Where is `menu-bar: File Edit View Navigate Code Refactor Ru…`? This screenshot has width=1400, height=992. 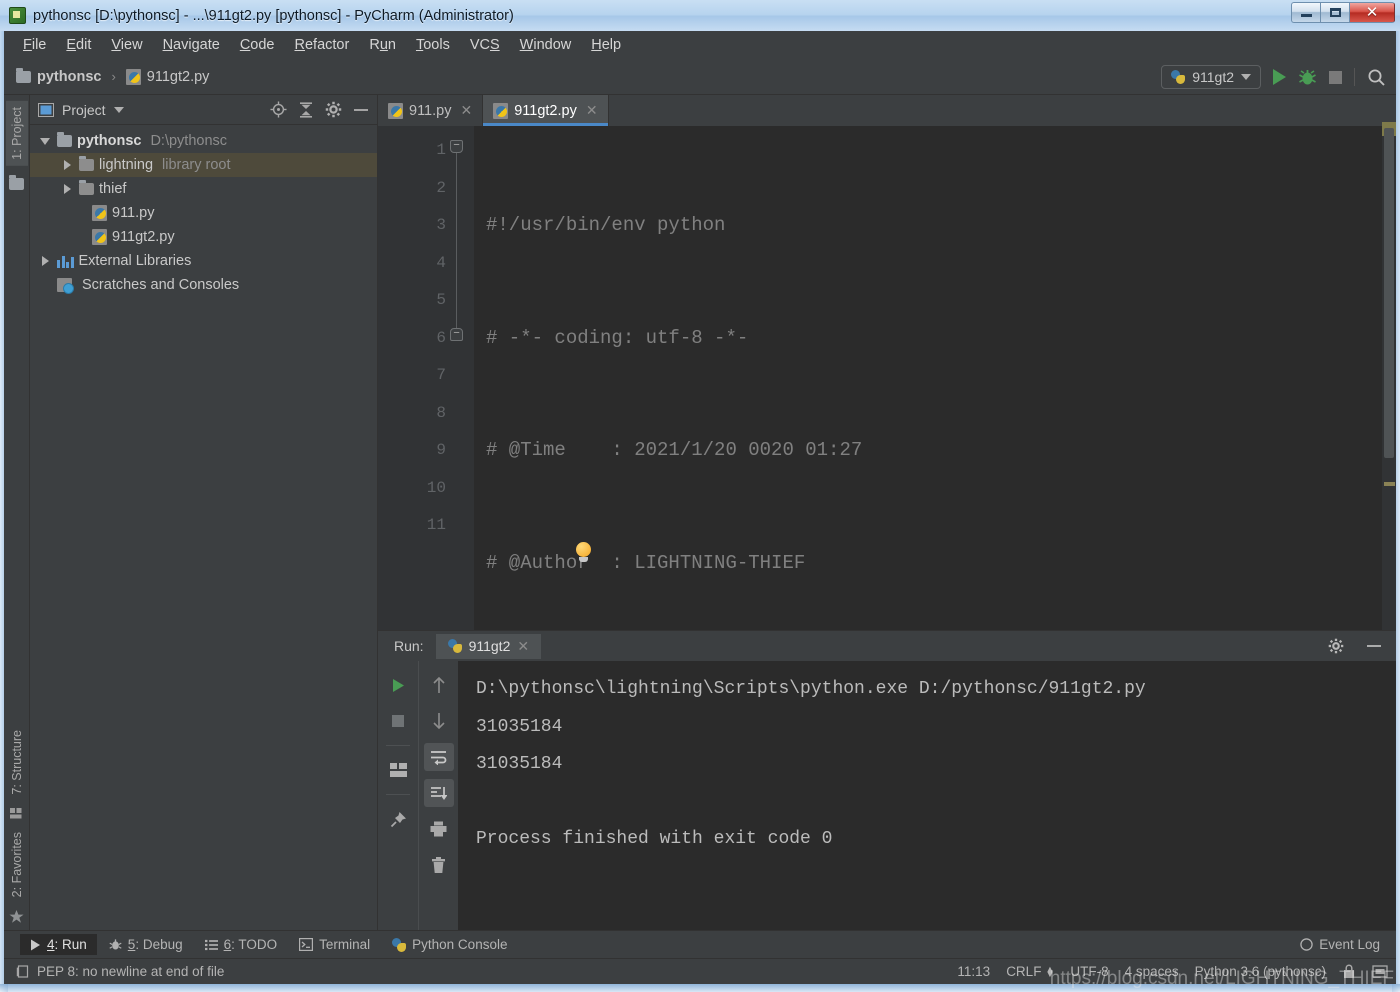 menu-bar: File Edit View Navigate Code Refactor Ru… is located at coordinates (700, 45).